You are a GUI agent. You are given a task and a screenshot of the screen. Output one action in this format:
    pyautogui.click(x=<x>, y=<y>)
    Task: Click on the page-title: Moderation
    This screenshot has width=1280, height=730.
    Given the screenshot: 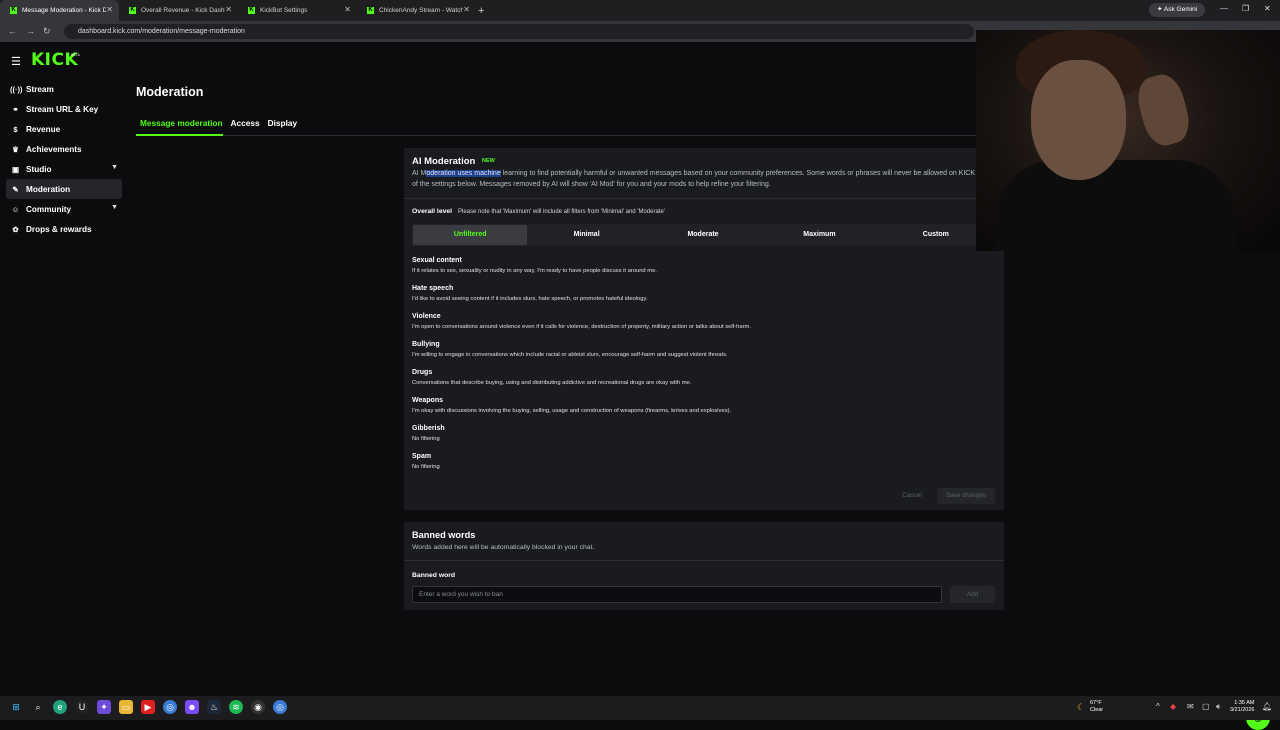 What is the action you would take?
    pyautogui.click(x=170, y=92)
    